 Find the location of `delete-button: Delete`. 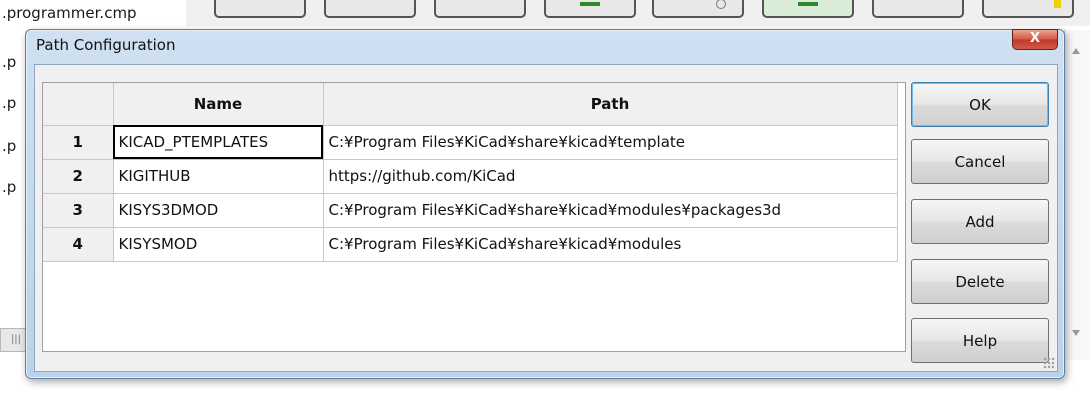

delete-button: Delete is located at coordinates (980, 281).